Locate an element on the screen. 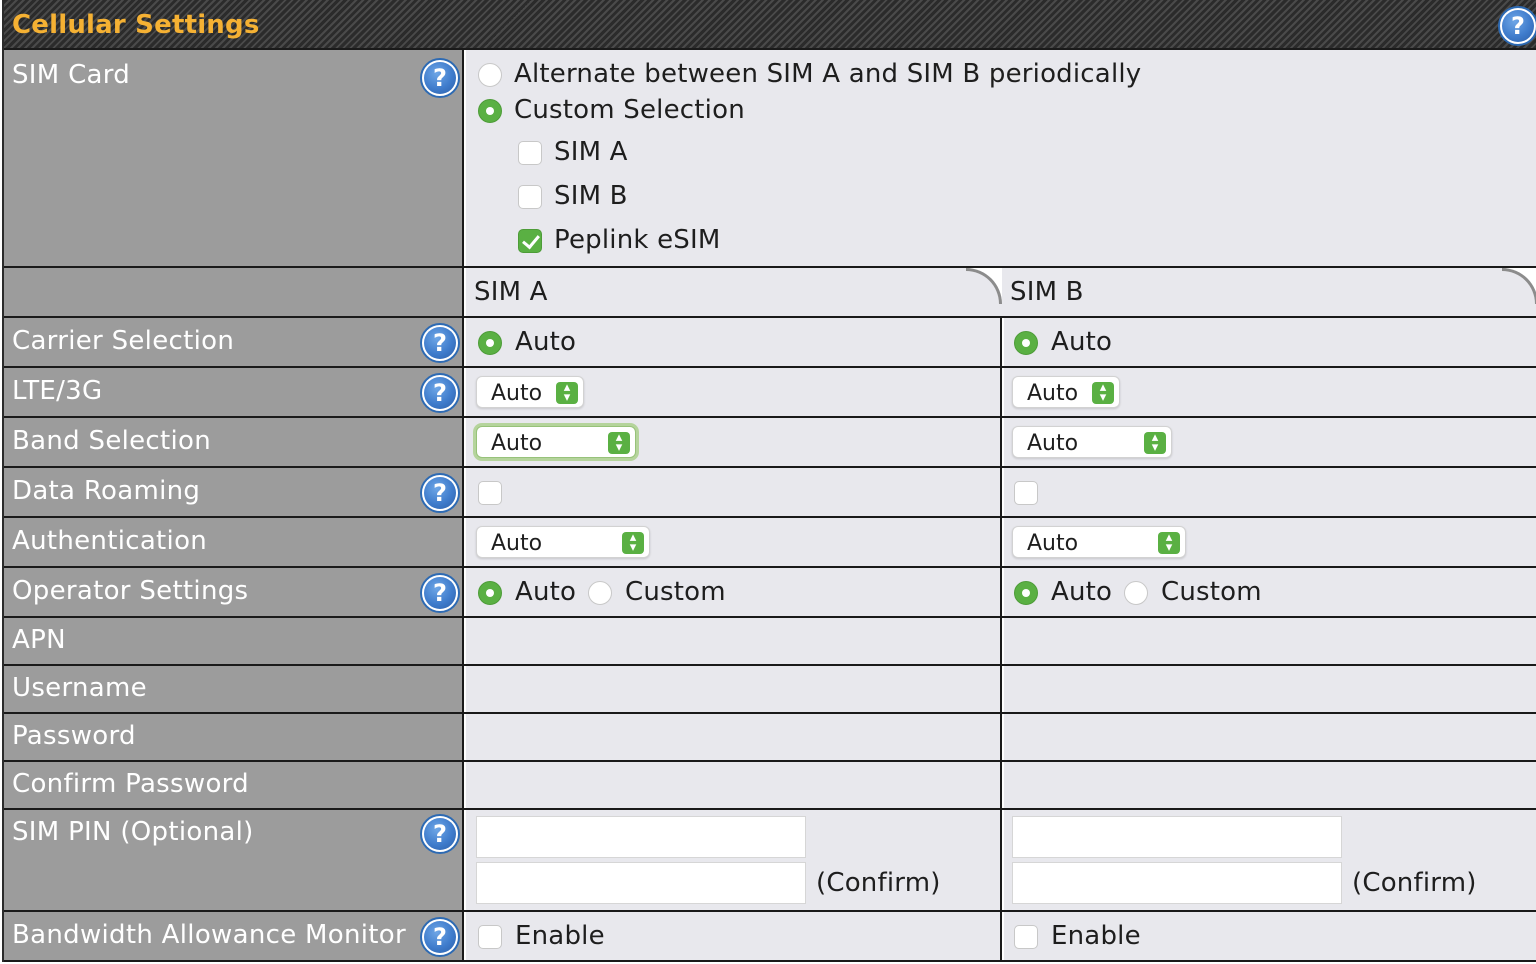  section-title: Cellular Settings is located at coordinates (136, 25).